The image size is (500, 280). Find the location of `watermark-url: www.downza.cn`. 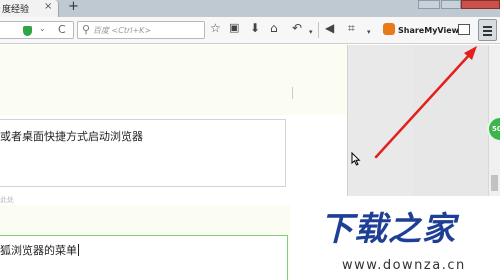

watermark-url: www.downza.cn is located at coordinates (404, 265).